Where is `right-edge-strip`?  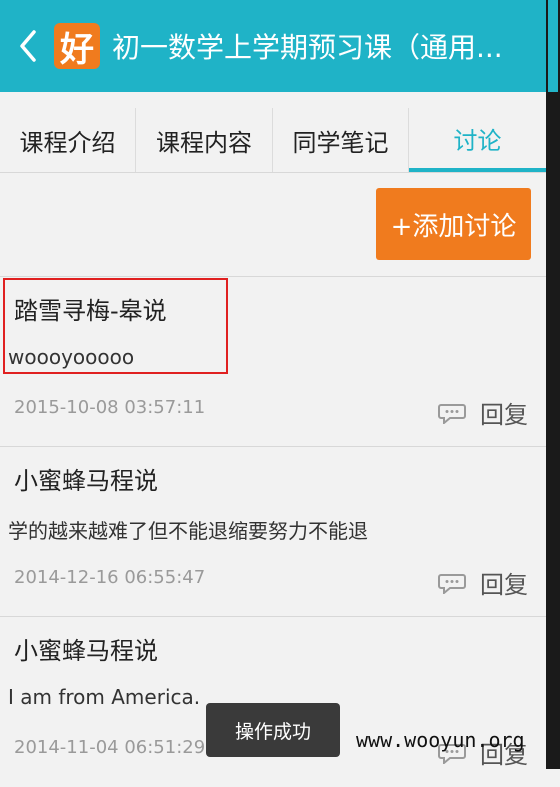
right-edge-strip is located at coordinates (553, 384).